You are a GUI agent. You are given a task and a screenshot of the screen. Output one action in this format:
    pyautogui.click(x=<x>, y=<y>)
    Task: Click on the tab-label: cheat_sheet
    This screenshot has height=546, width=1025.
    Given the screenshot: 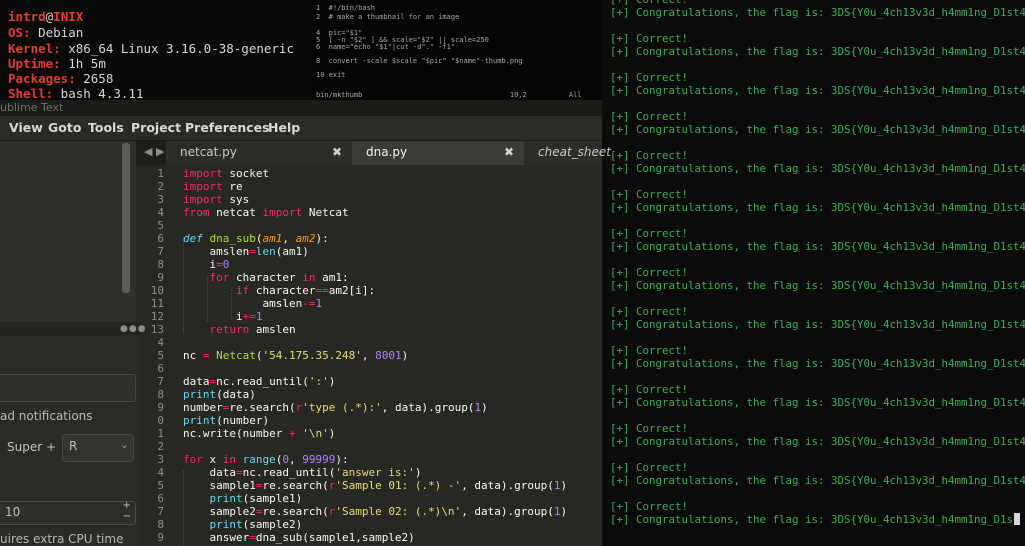 What is the action you would take?
    pyautogui.click(x=574, y=152)
    